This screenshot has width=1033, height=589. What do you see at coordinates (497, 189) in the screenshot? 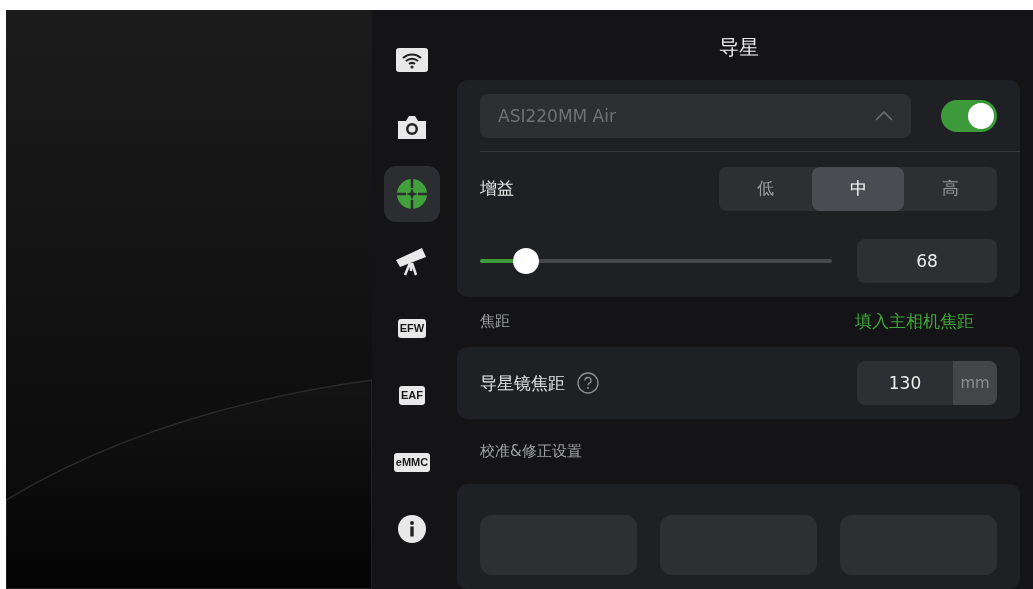
I see `gain-label: 增益` at bounding box center [497, 189].